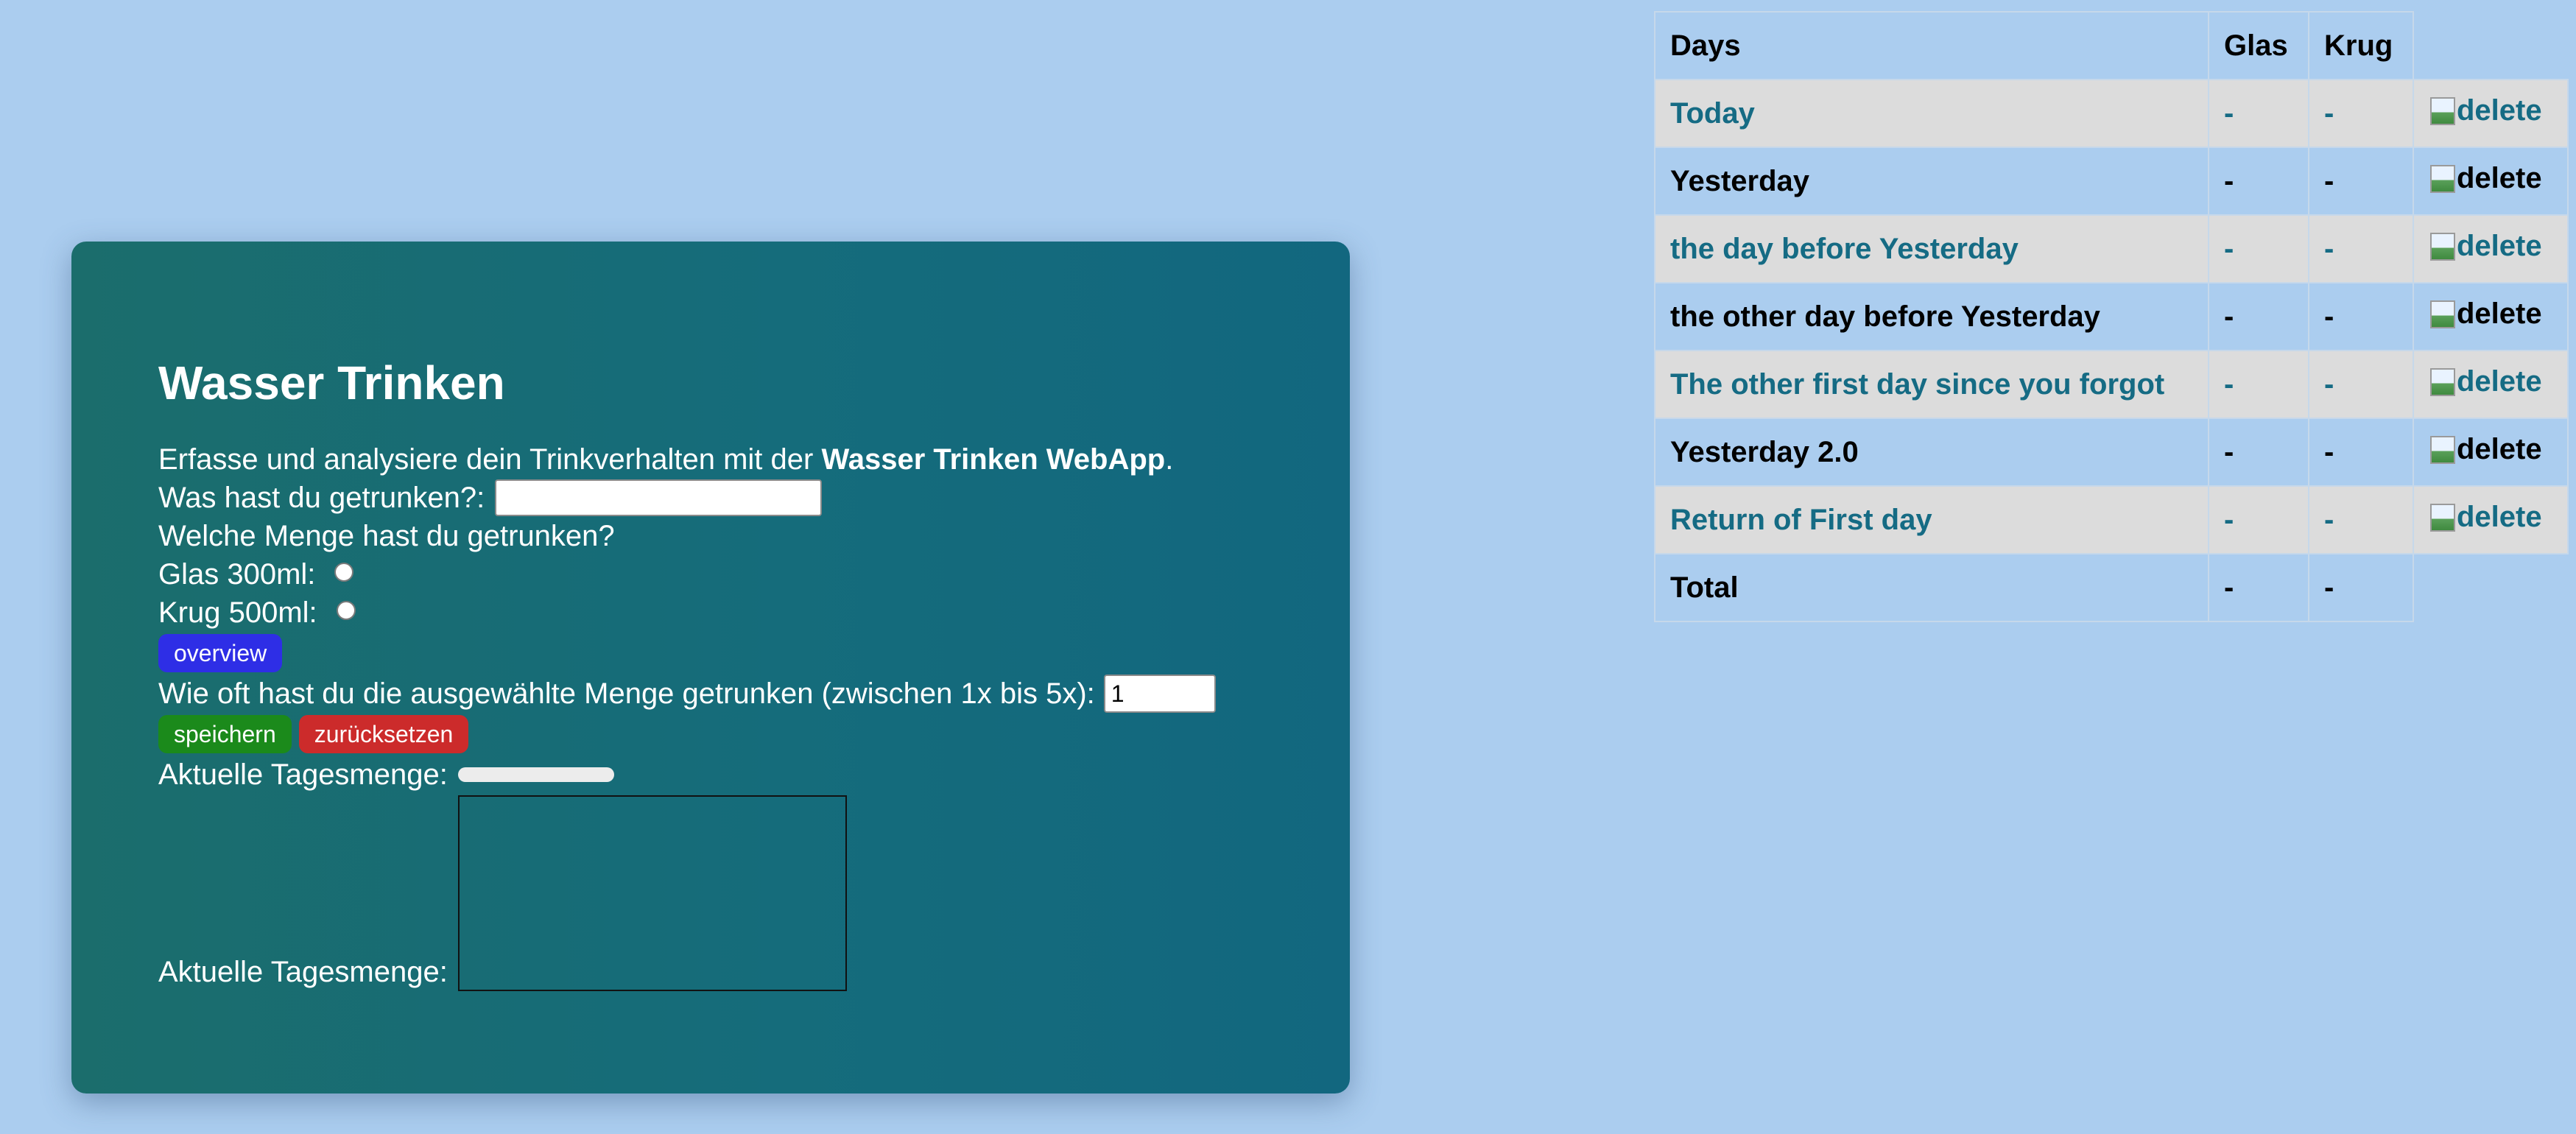  Describe the element at coordinates (652, 893) in the screenshot. I see `daily-amount-canvas` at that location.